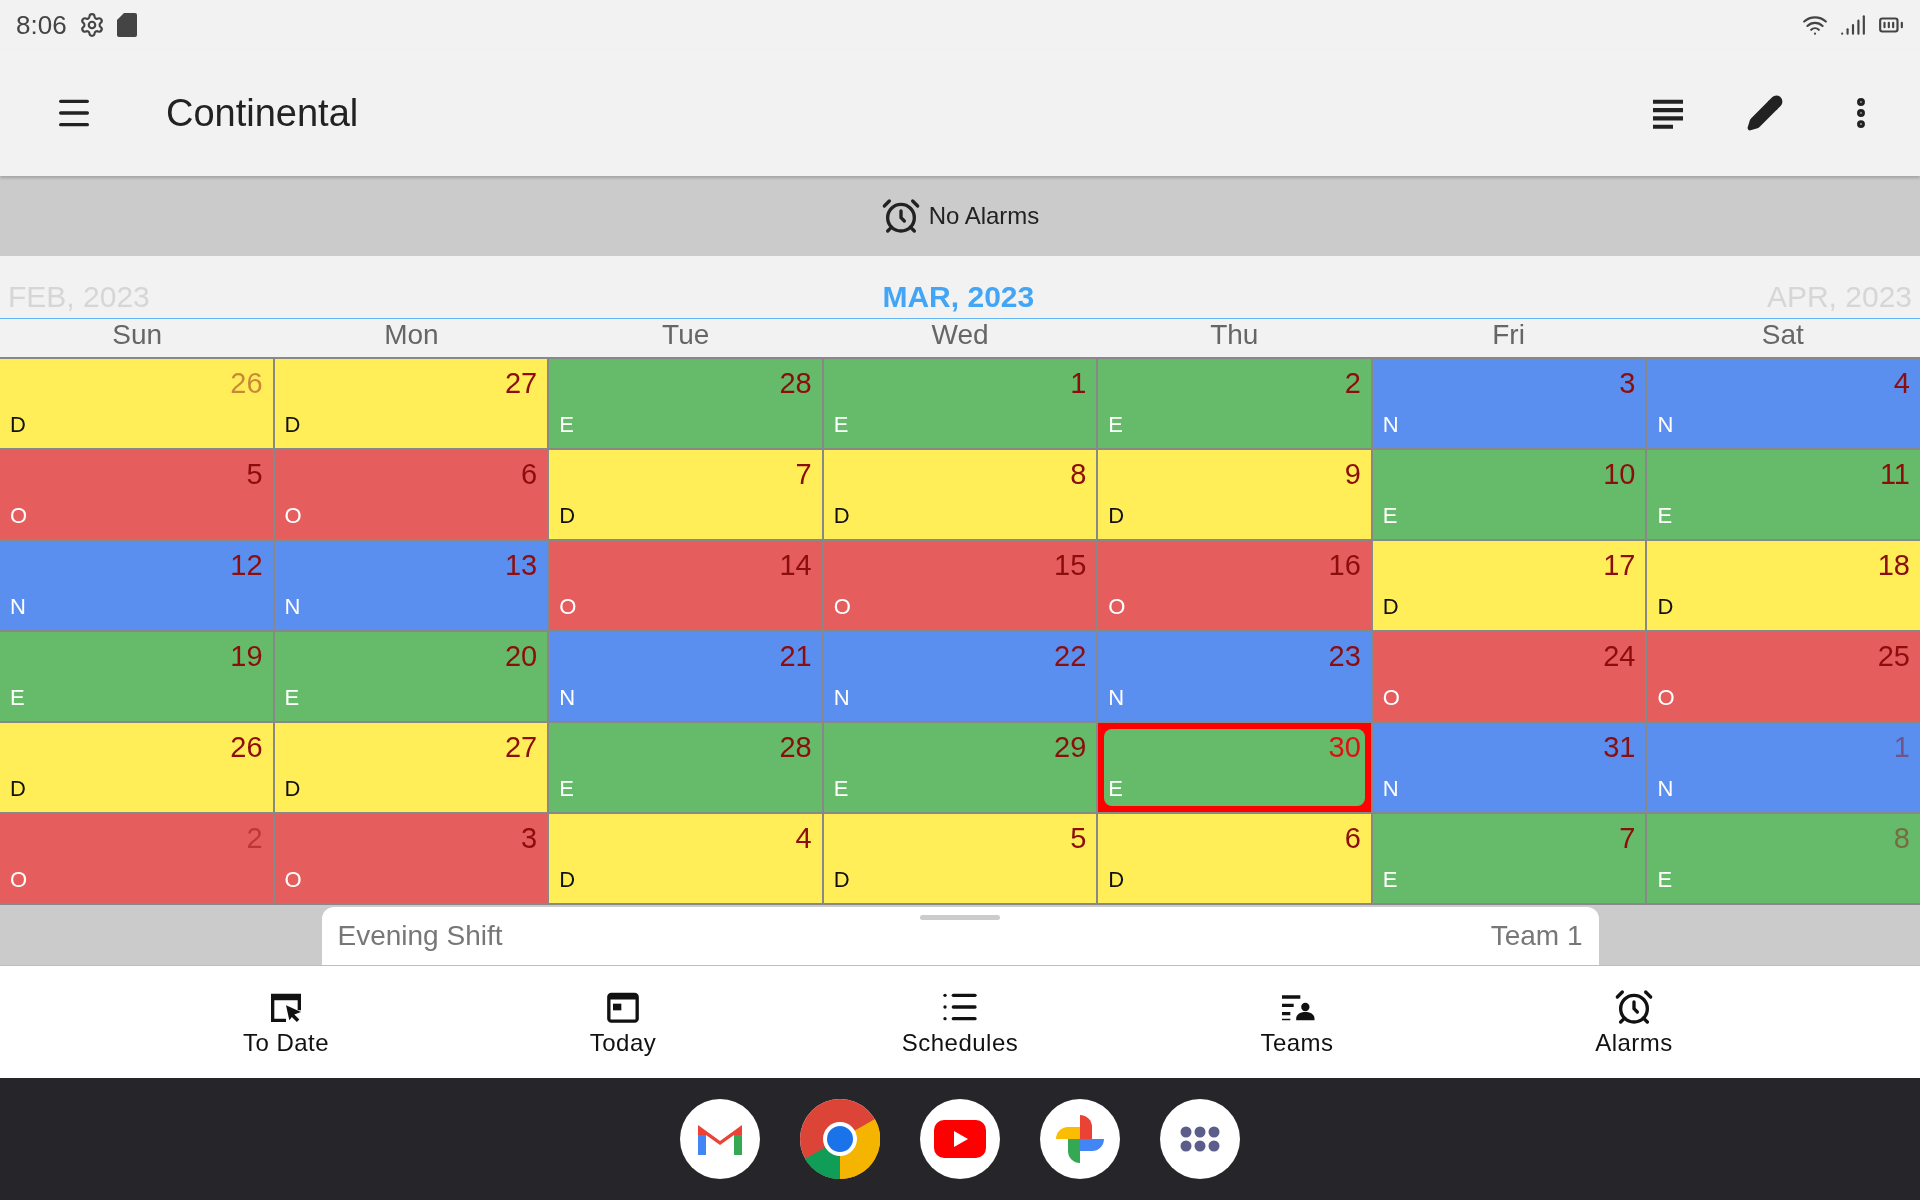 The height and width of the screenshot is (1200, 1920). I want to click on pinwheel-icon, so click(1080, 1139).